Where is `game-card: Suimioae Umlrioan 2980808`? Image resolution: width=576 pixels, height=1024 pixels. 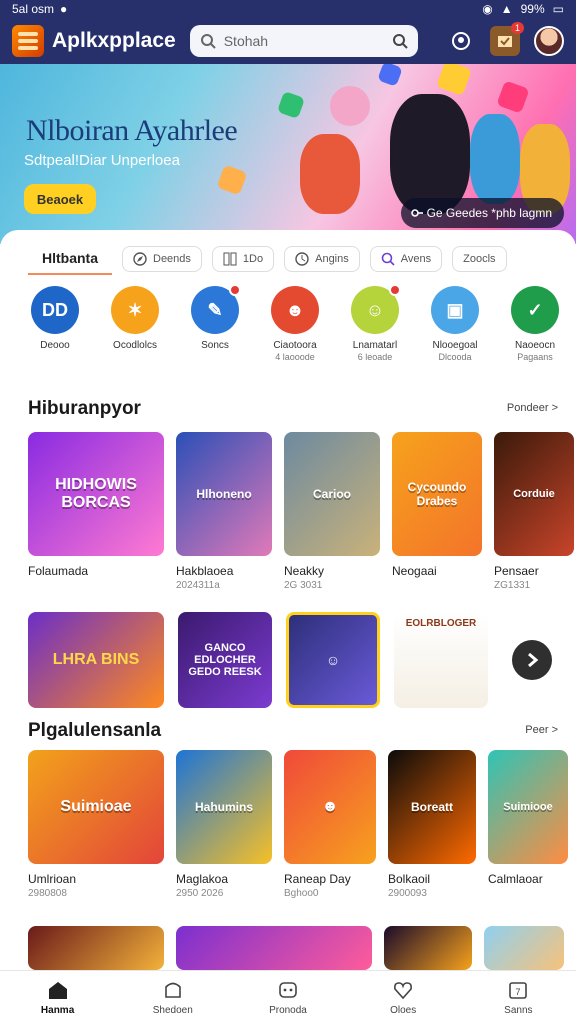
game-card: Suimioae Umlrioan 2980808 is located at coordinates (96, 824).